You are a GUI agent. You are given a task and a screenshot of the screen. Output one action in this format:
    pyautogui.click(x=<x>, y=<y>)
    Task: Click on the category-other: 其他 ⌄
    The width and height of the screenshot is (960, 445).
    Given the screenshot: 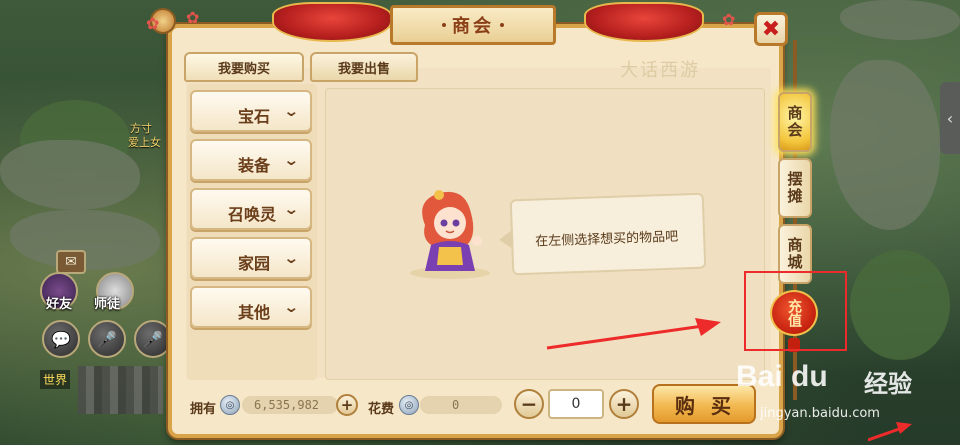 What is the action you would take?
    pyautogui.click(x=251, y=307)
    